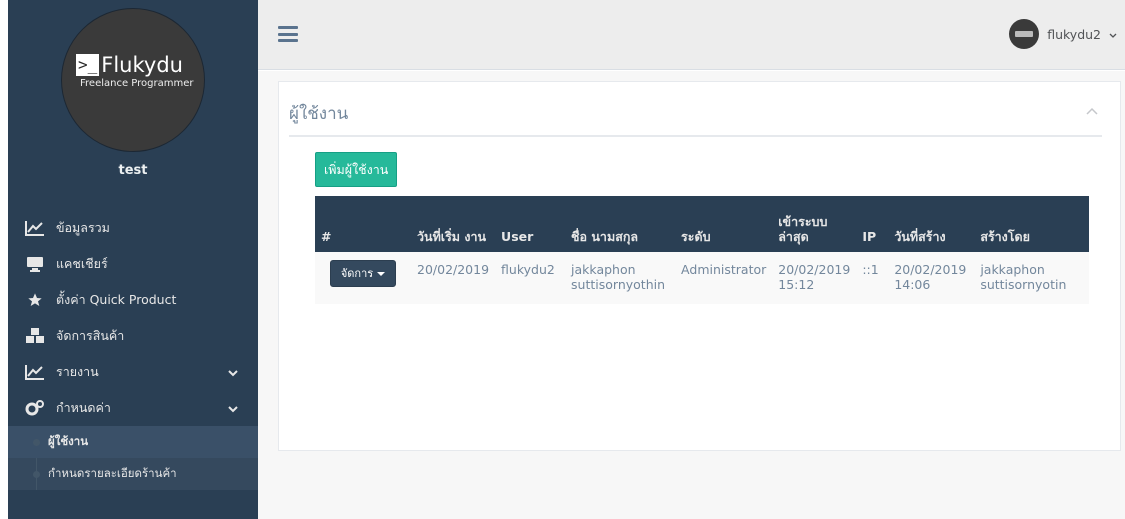 Image resolution: width=1125 pixels, height=519 pixels. Describe the element at coordinates (68, 441) in the screenshot. I see `sidebar-subitem-label: ผู้ใช้งาน` at that location.